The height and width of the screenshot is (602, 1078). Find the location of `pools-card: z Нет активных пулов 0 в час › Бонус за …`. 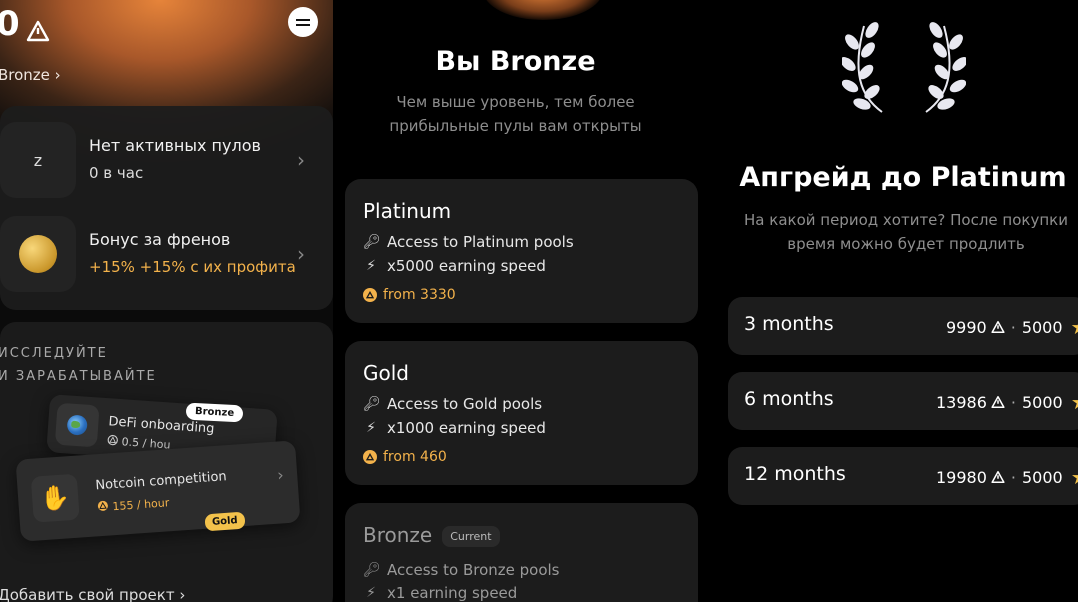

pools-card: z Нет активных пулов 0 в час › Бонус за … is located at coordinates (166, 208).